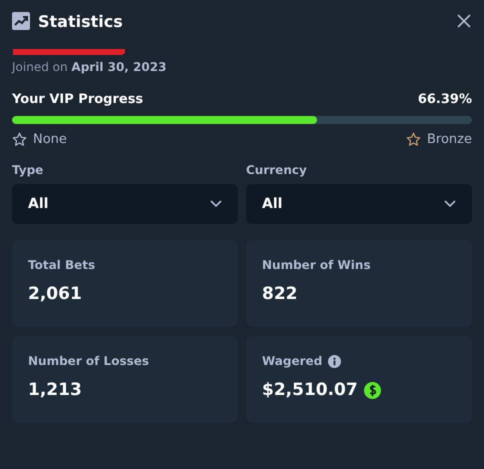  Describe the element at coordinates (55, 390) in the screenshot. I see `stat-value: 1,213` at that location.